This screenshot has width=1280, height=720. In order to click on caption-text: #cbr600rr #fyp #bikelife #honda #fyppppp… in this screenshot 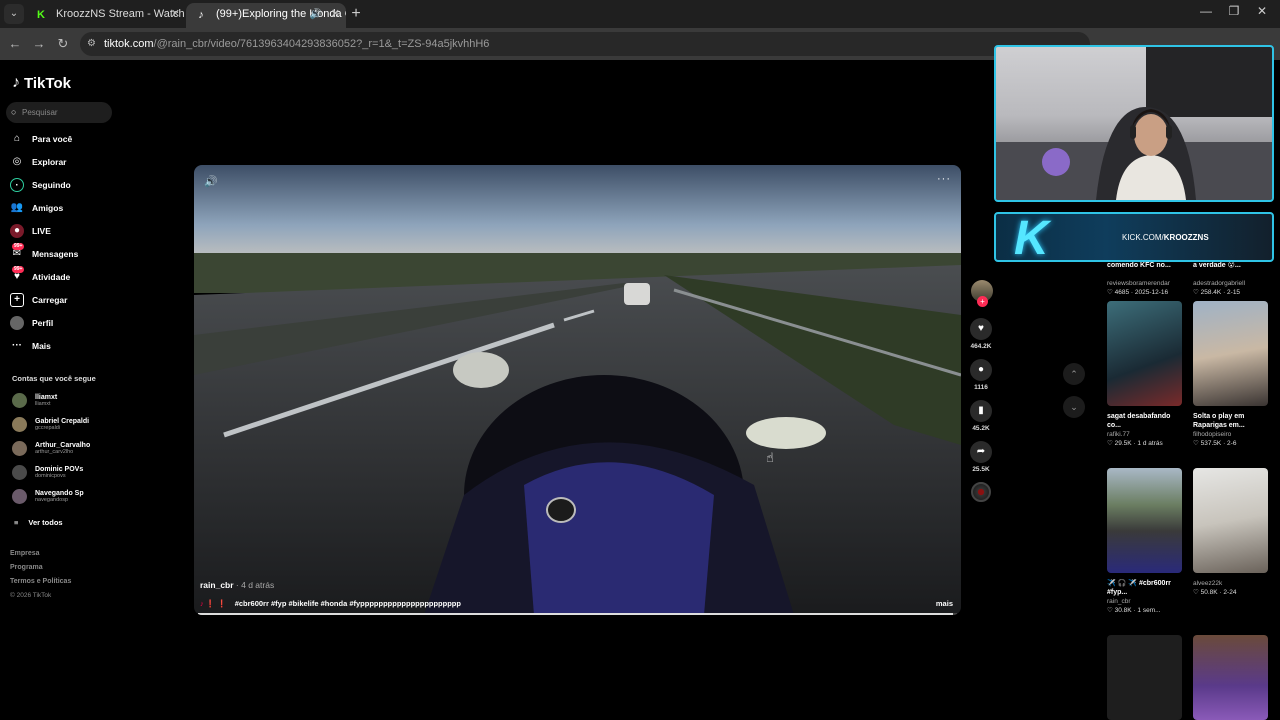, I will do `click(348, 603)`.